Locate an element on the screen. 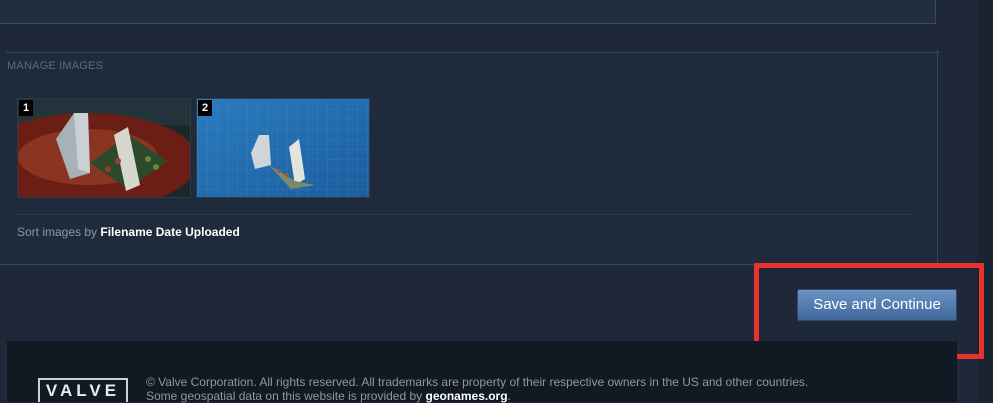 The height and width of the screenshot is (403, 993). sort-by-filename-link: Filename is located at coordinates (126, 232).